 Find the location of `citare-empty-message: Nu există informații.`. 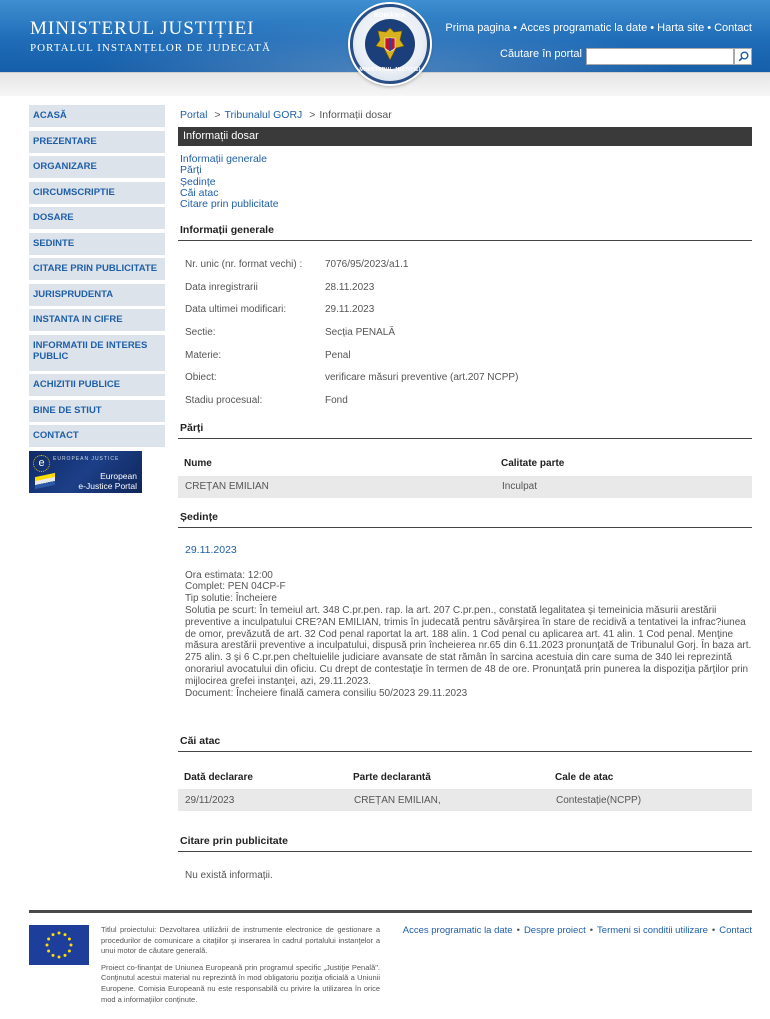

citare-empty-message: Nu există informații. is located at coordinates (229, 876).